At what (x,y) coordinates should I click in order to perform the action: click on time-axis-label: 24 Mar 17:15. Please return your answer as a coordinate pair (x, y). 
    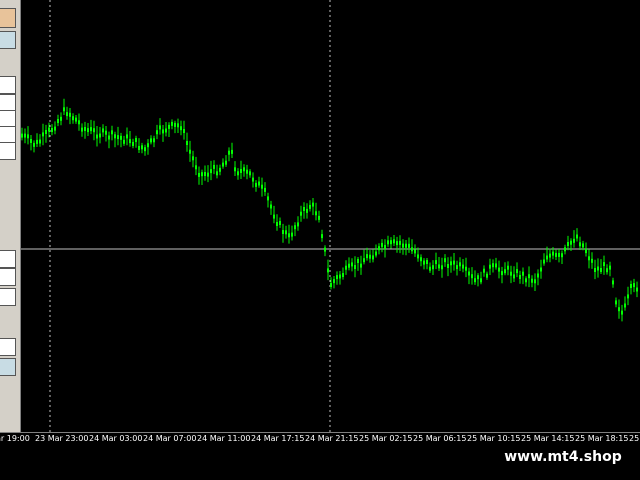
    Looking at the image, I should click on (278, 438).